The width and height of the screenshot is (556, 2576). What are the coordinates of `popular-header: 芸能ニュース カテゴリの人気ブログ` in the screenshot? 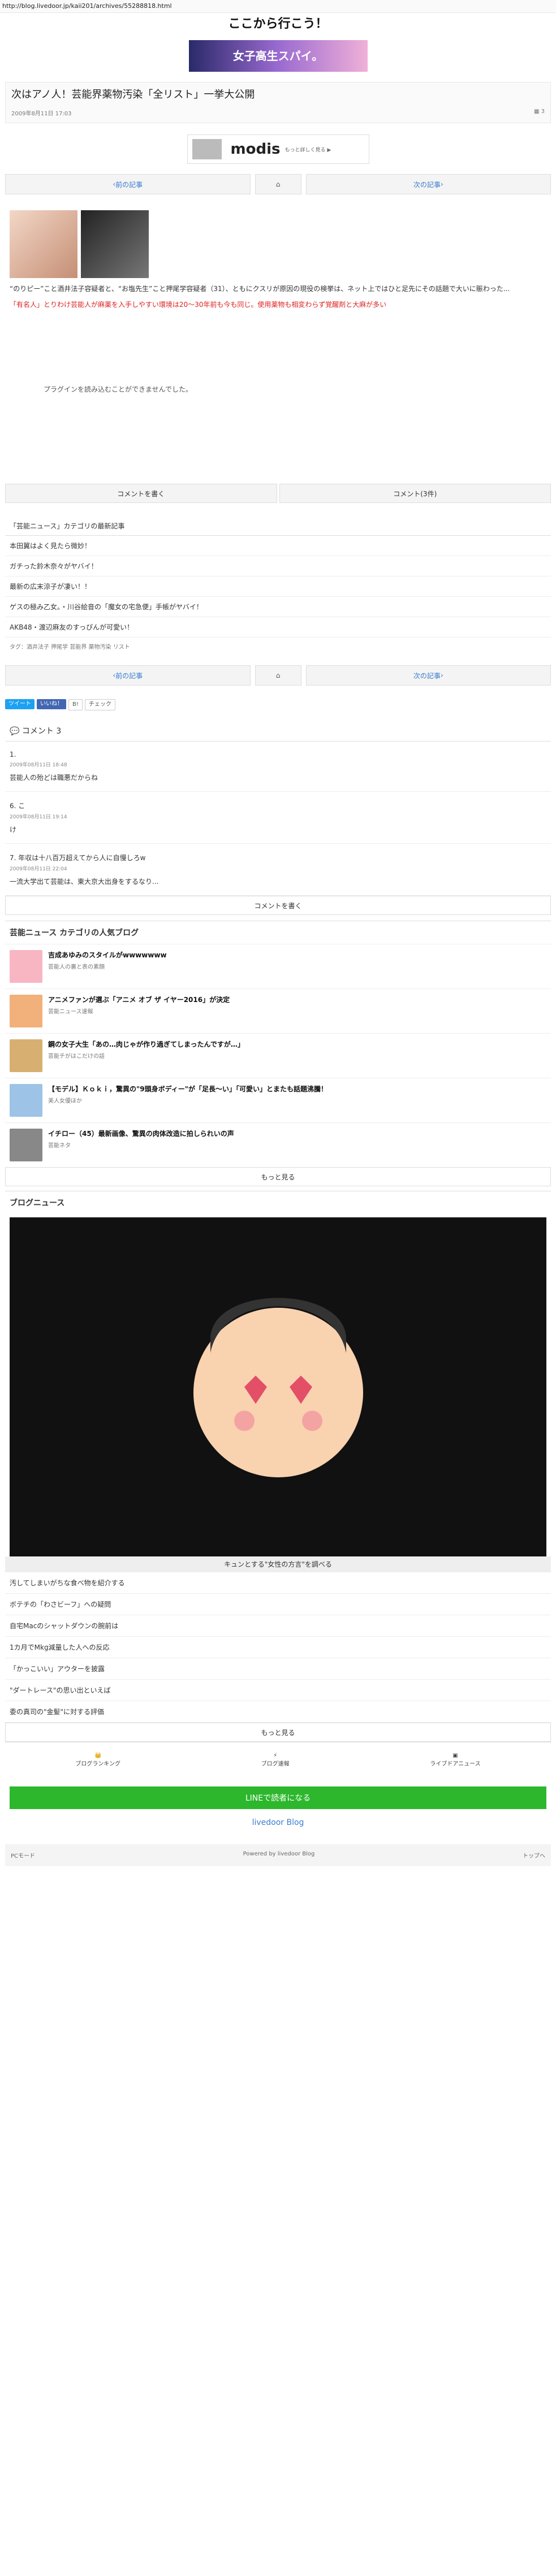 It's located at (278, 932).